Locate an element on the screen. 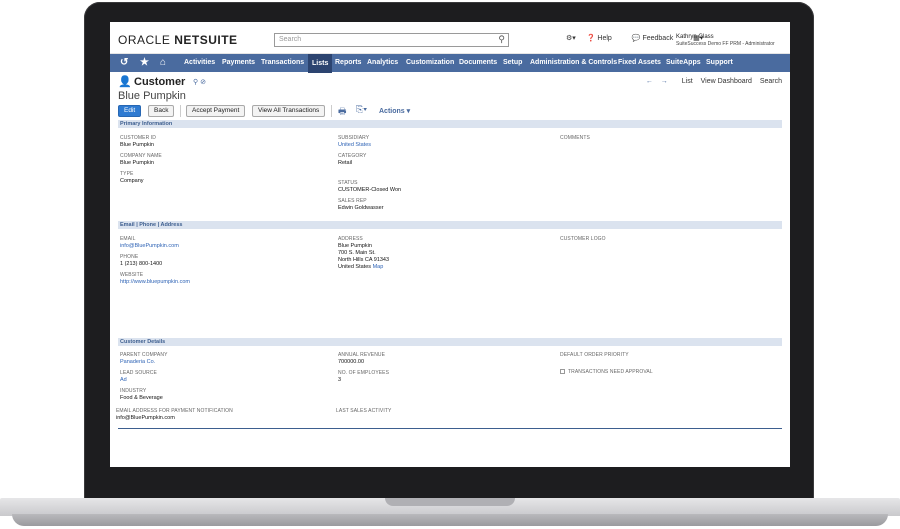 This screenshot has height=529, width=900. nav-item-reports: Reports is located at coordinates (348, 62).